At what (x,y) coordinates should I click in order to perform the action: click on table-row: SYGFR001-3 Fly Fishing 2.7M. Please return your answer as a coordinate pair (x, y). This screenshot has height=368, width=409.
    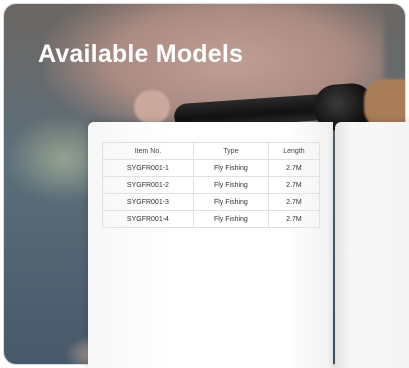
    Looking at the image, I should click on (211, 202).